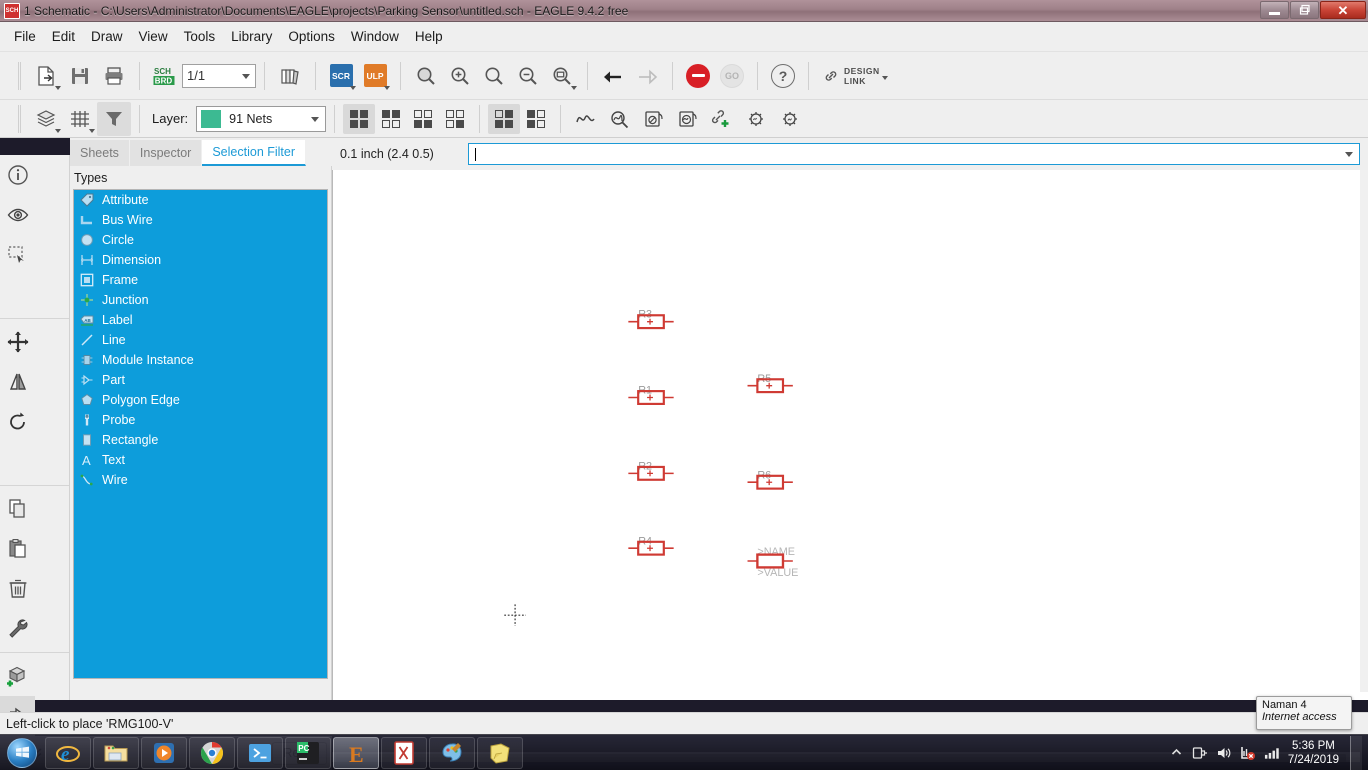 This screenshot has height=770, width=1368. What do you see at coordinates (200, 320) in the screenshot?
I see `filter-item-label: AB Label` at bounding box center [200, 320].